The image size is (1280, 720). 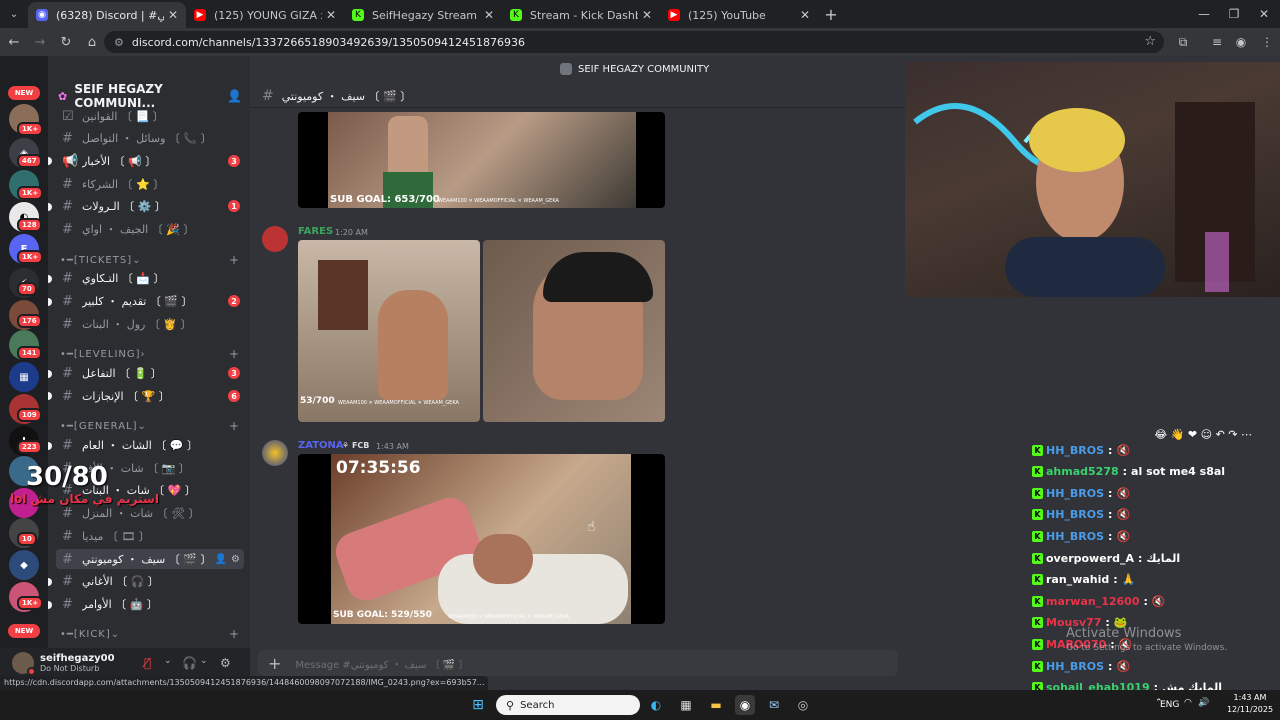 I want to click on invite-icon: 👤, so click(x=221, y=559).